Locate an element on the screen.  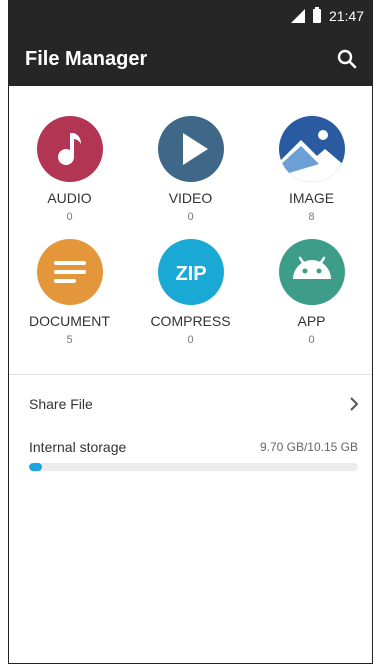
mountain-image-icon is located at coordinates (311, 149).